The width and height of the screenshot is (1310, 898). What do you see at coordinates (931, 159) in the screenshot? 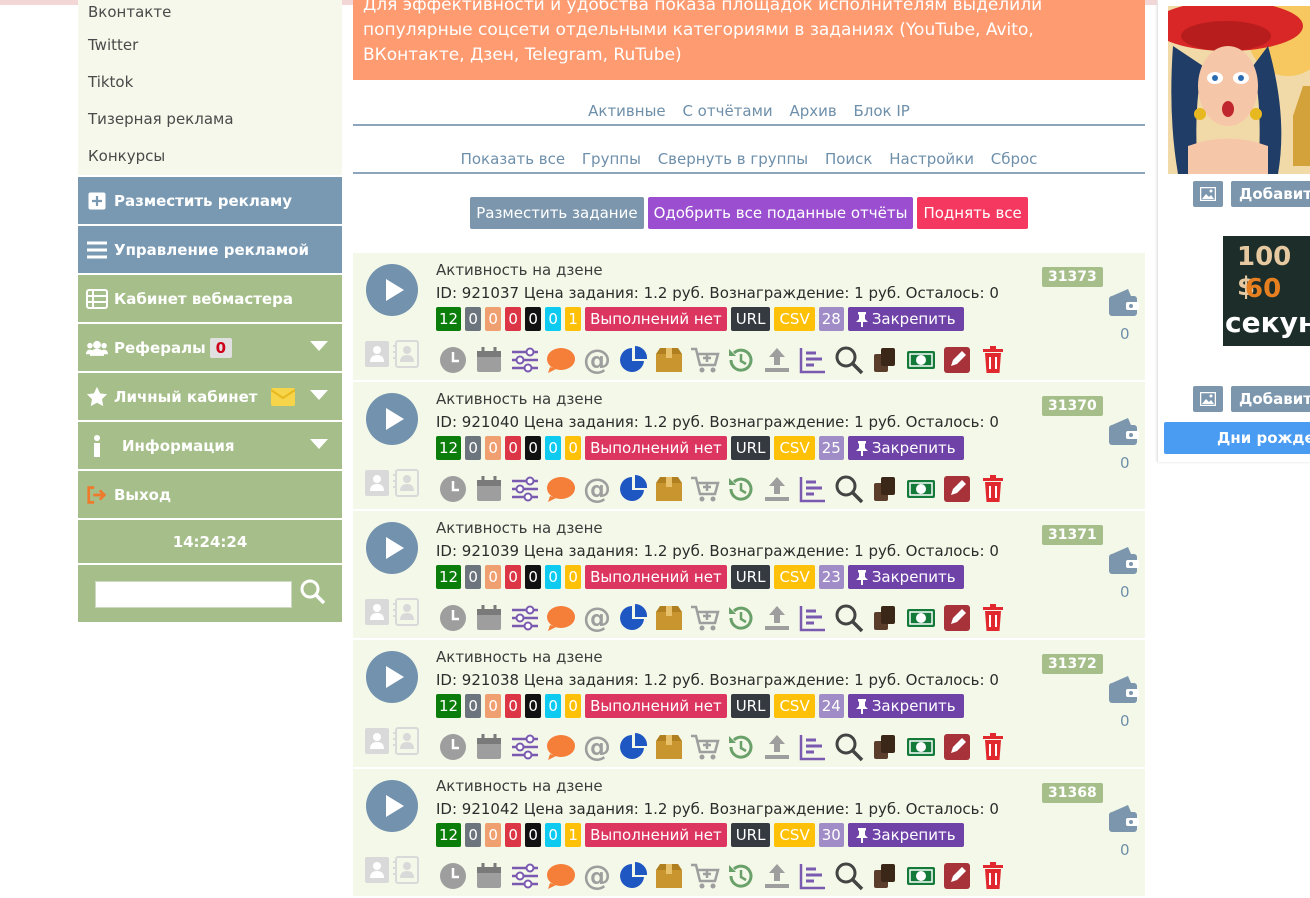
I see `settings-link: Настройки` at bounding box center [931, 159].